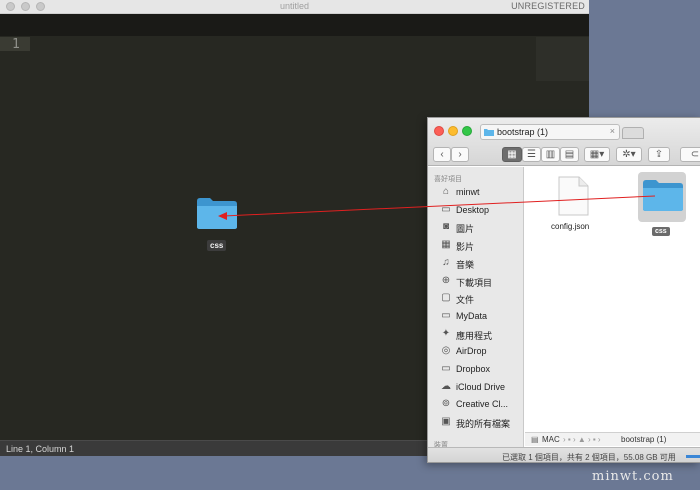  What do you see at coordinates (597, 154) in the screenshot?
I see `arrange-button: ▦▾` at bounding box center [597, 154].